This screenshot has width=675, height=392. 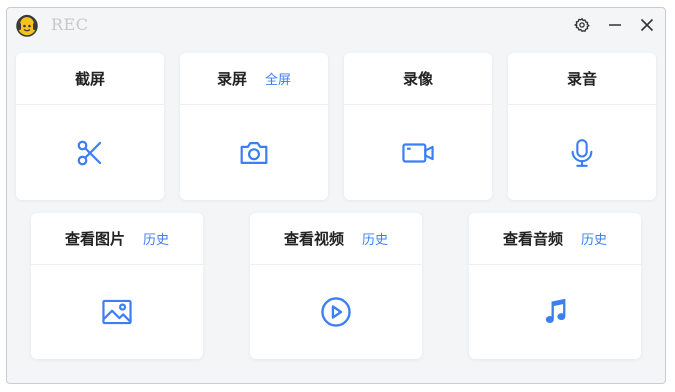 I want to click on record-screen-card: 录屏 全屏, so click(x=254, y=126).